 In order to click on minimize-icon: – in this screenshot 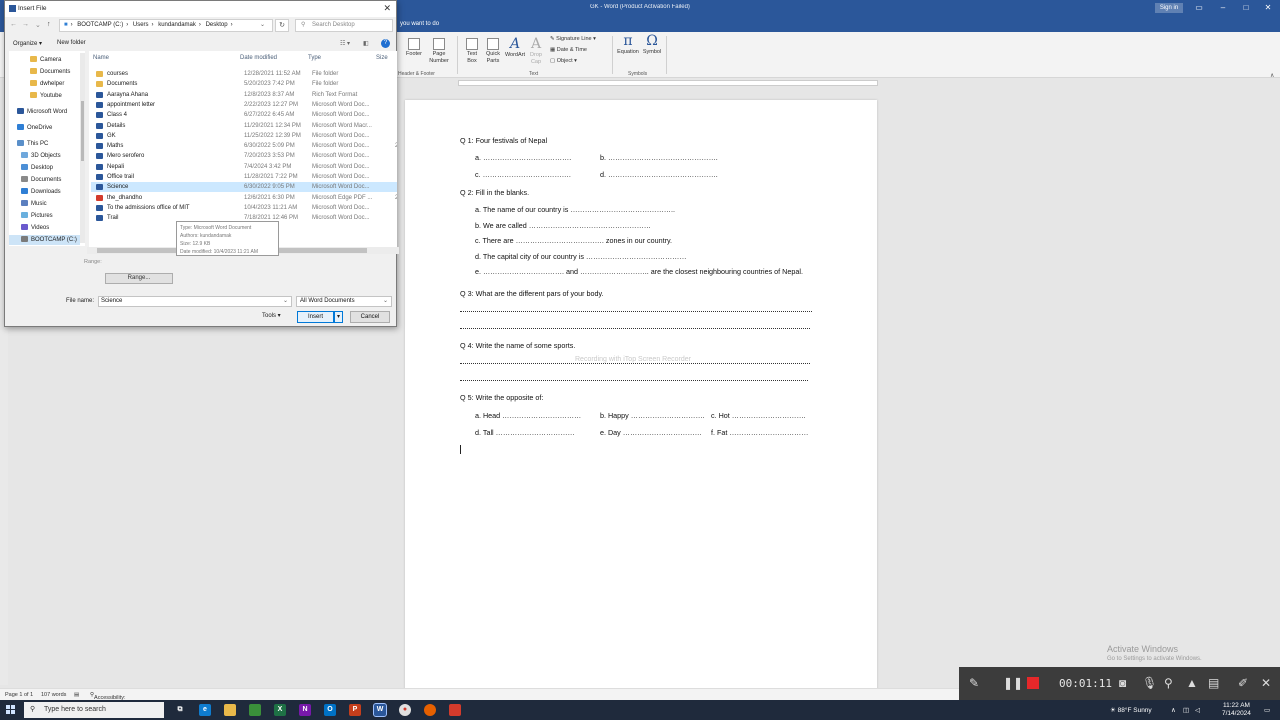, I will do `click(1223, 8)`.